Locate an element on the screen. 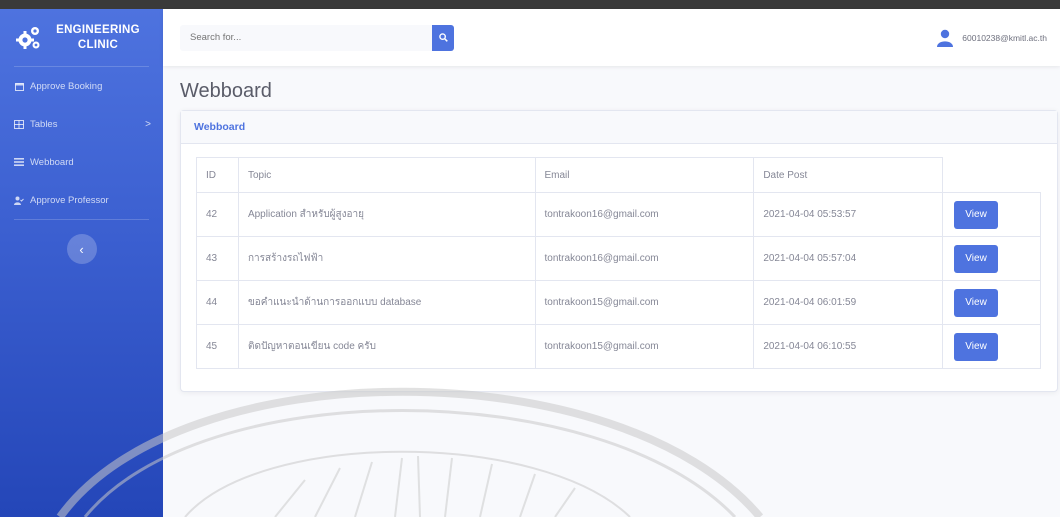 The image size is (1060, 517). table-header-row: ID Topic Email Date Post is located at coordinates (618, 175).